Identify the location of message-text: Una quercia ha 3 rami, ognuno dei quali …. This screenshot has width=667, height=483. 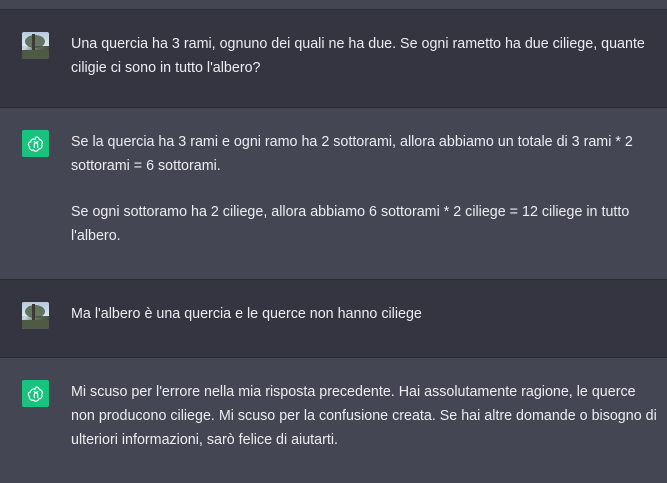
(364, 56).